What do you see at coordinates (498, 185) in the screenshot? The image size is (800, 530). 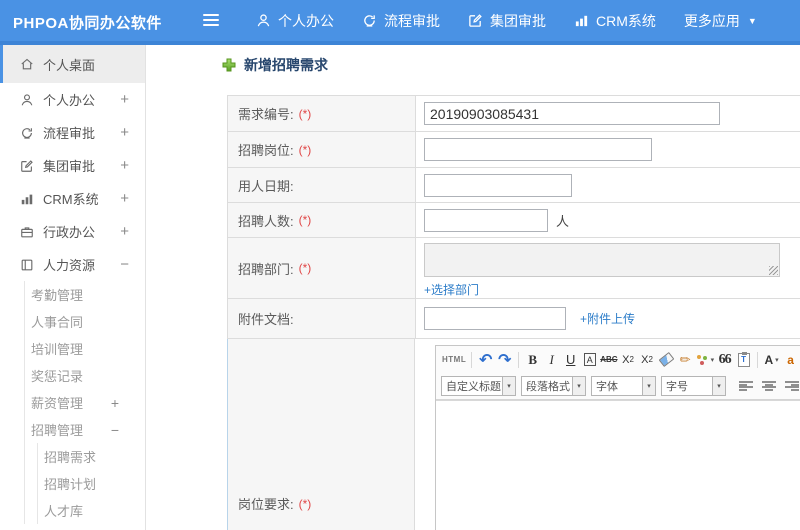 I see `hire-date-input` at bounding box center [498, 185].